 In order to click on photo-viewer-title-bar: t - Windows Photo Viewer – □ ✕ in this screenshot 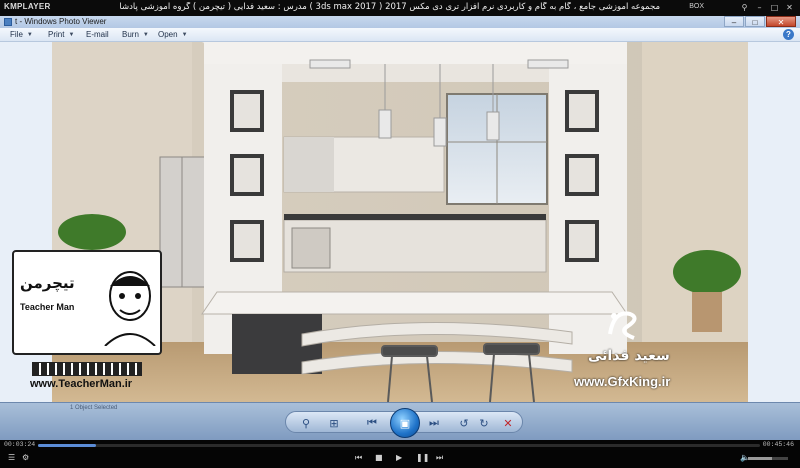, I will do `click(400, 22)`.